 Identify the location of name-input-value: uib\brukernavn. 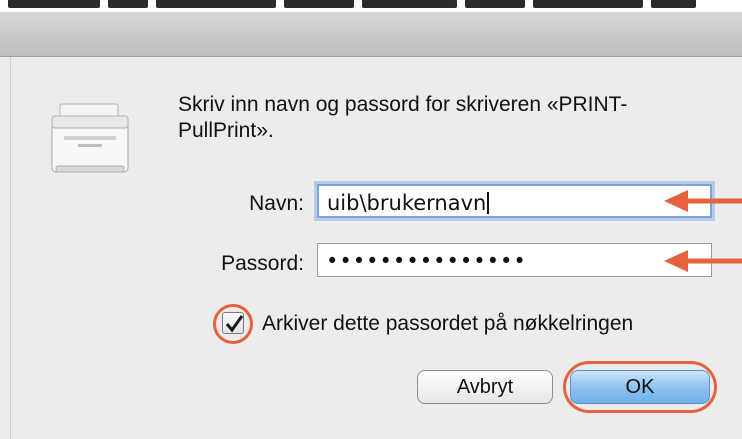
(407, 203).